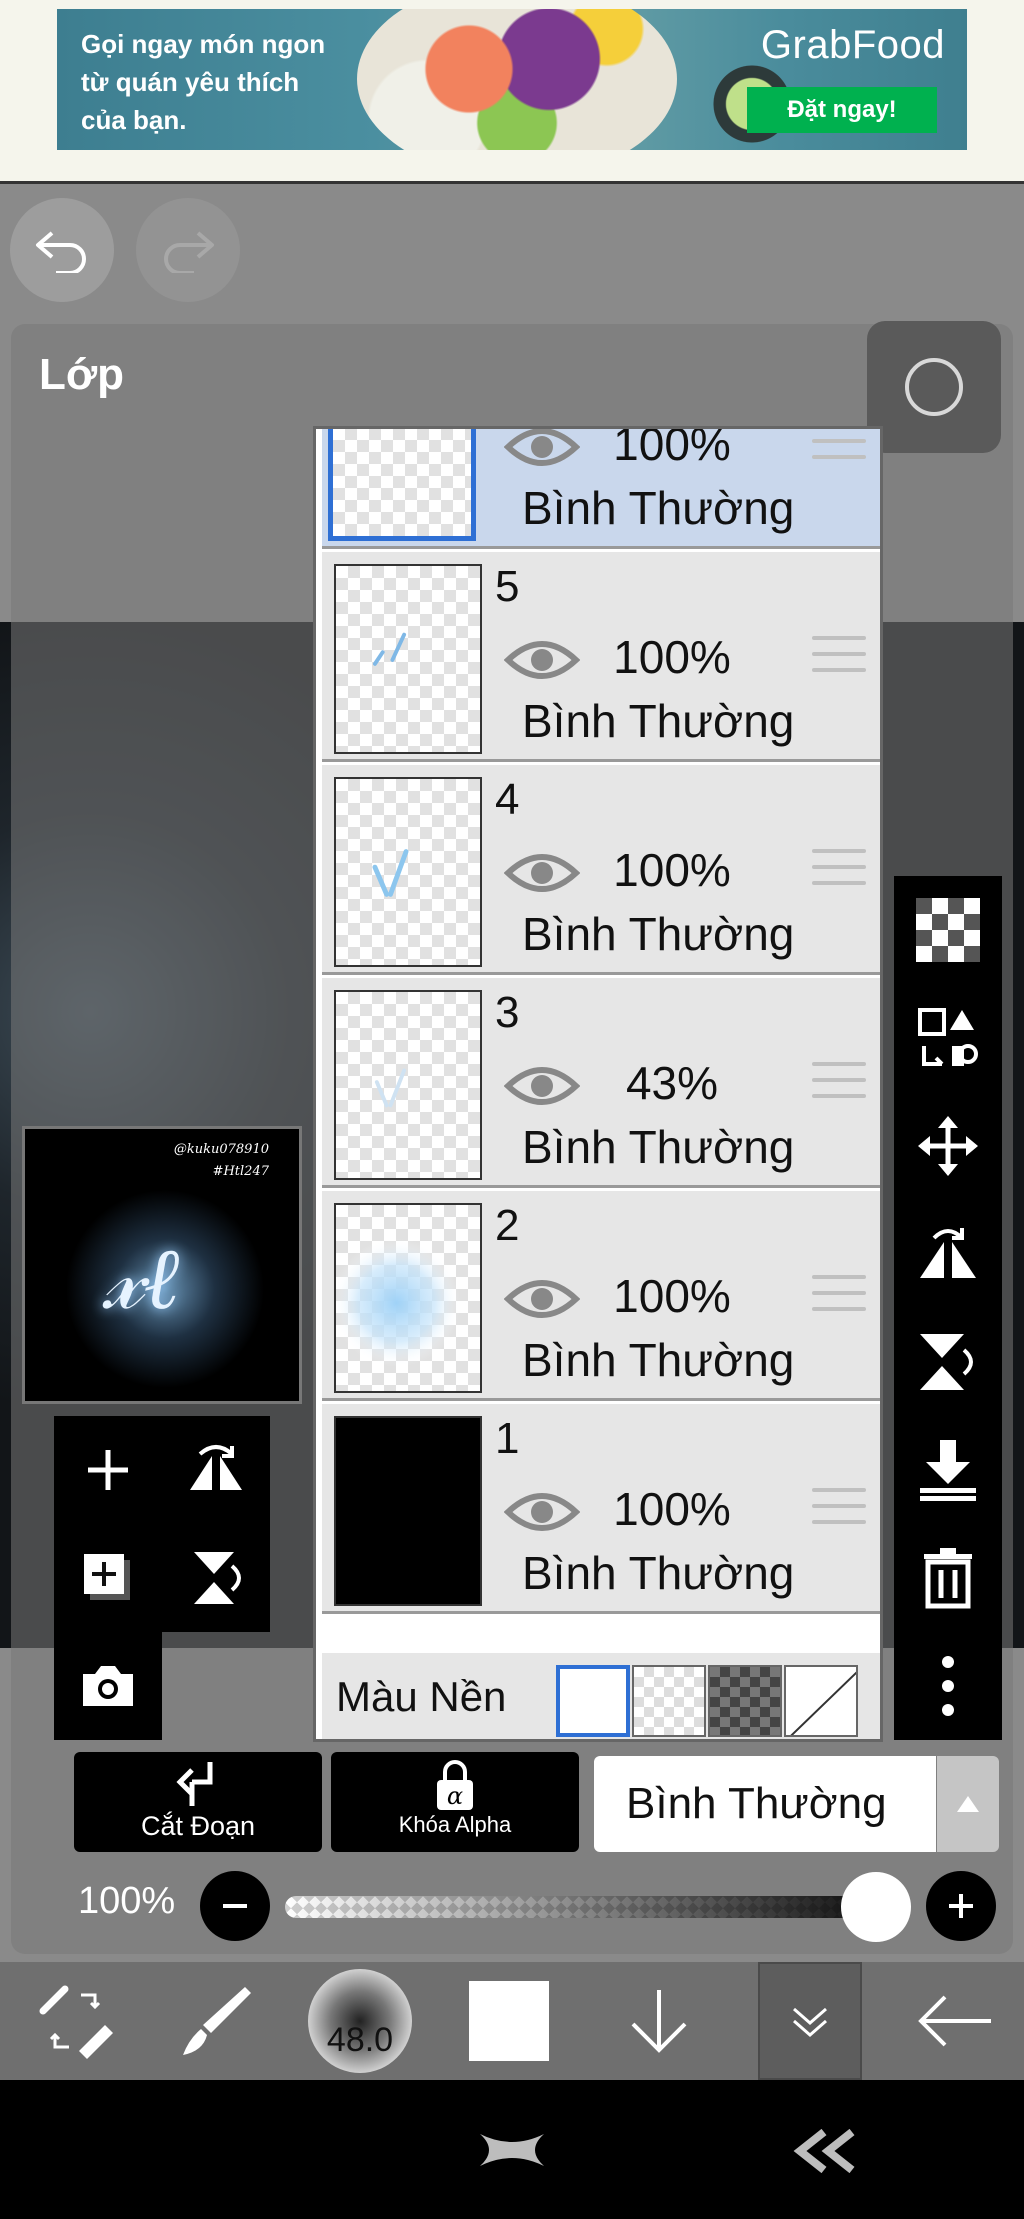 The height and width of the screenshot is (2219, 1024). Describe the element at coordinates (62, 250) in the screenshot. I see `undo-button` at that location.